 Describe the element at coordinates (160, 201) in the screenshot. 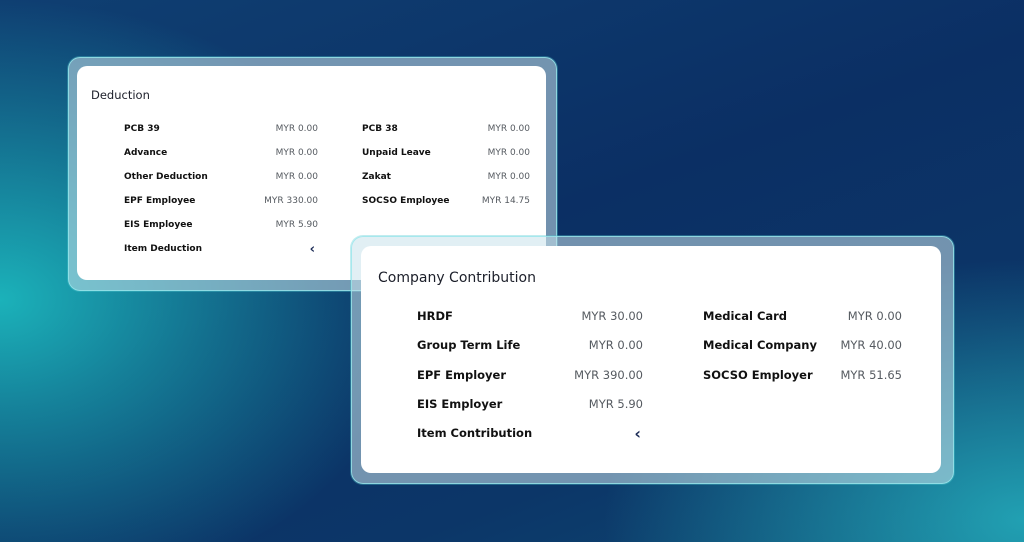

I see `deduction-label: EPF Employee` at that location.